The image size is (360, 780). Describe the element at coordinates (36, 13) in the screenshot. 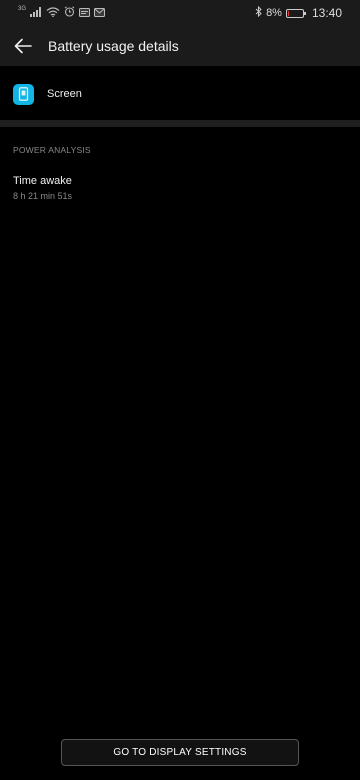

I see `signal-icon` at that location.